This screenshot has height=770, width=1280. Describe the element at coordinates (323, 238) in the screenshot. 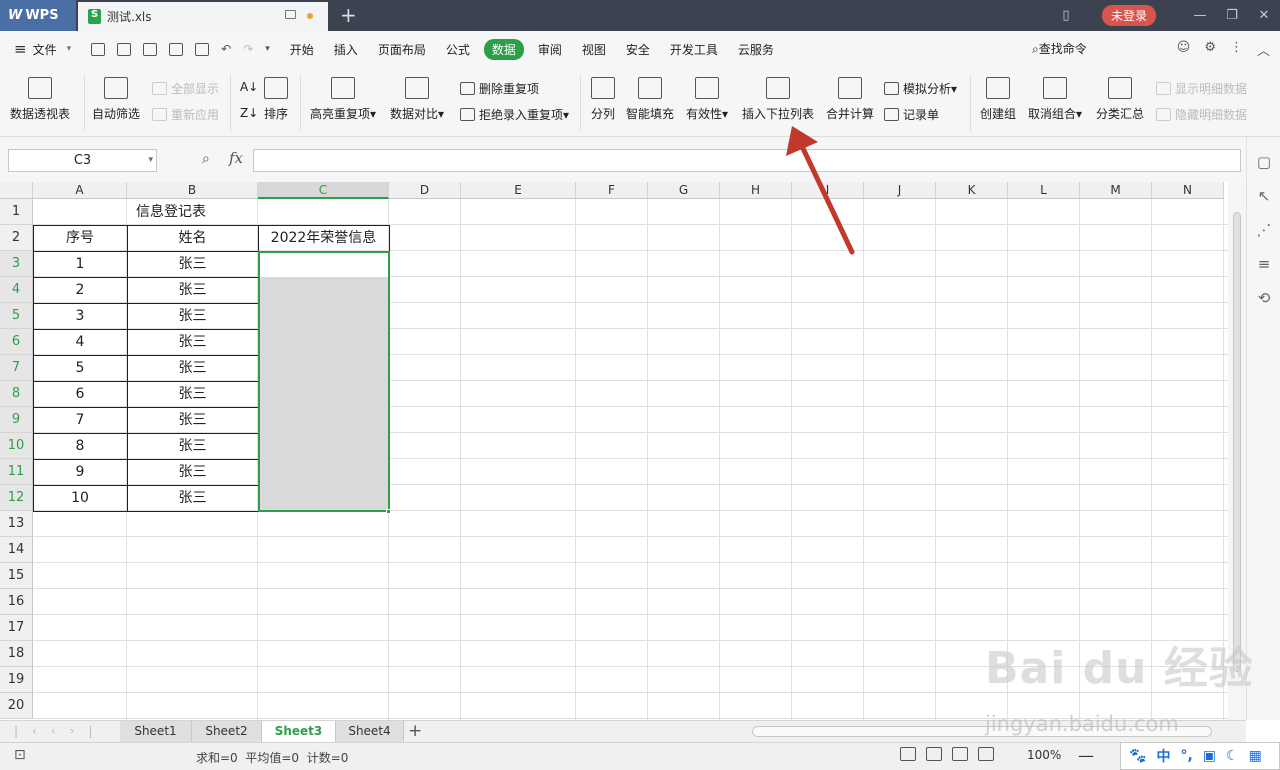

I see `header-honor: 2022年荣誉信息` at that location.